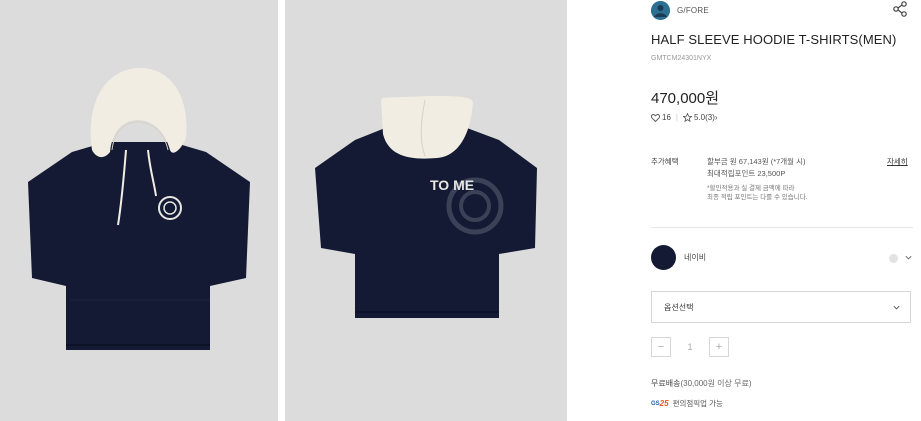 The image size is (921, 421). I want to click on max-points-info: 최대적립포인트 23,500P, so click(746, 173).